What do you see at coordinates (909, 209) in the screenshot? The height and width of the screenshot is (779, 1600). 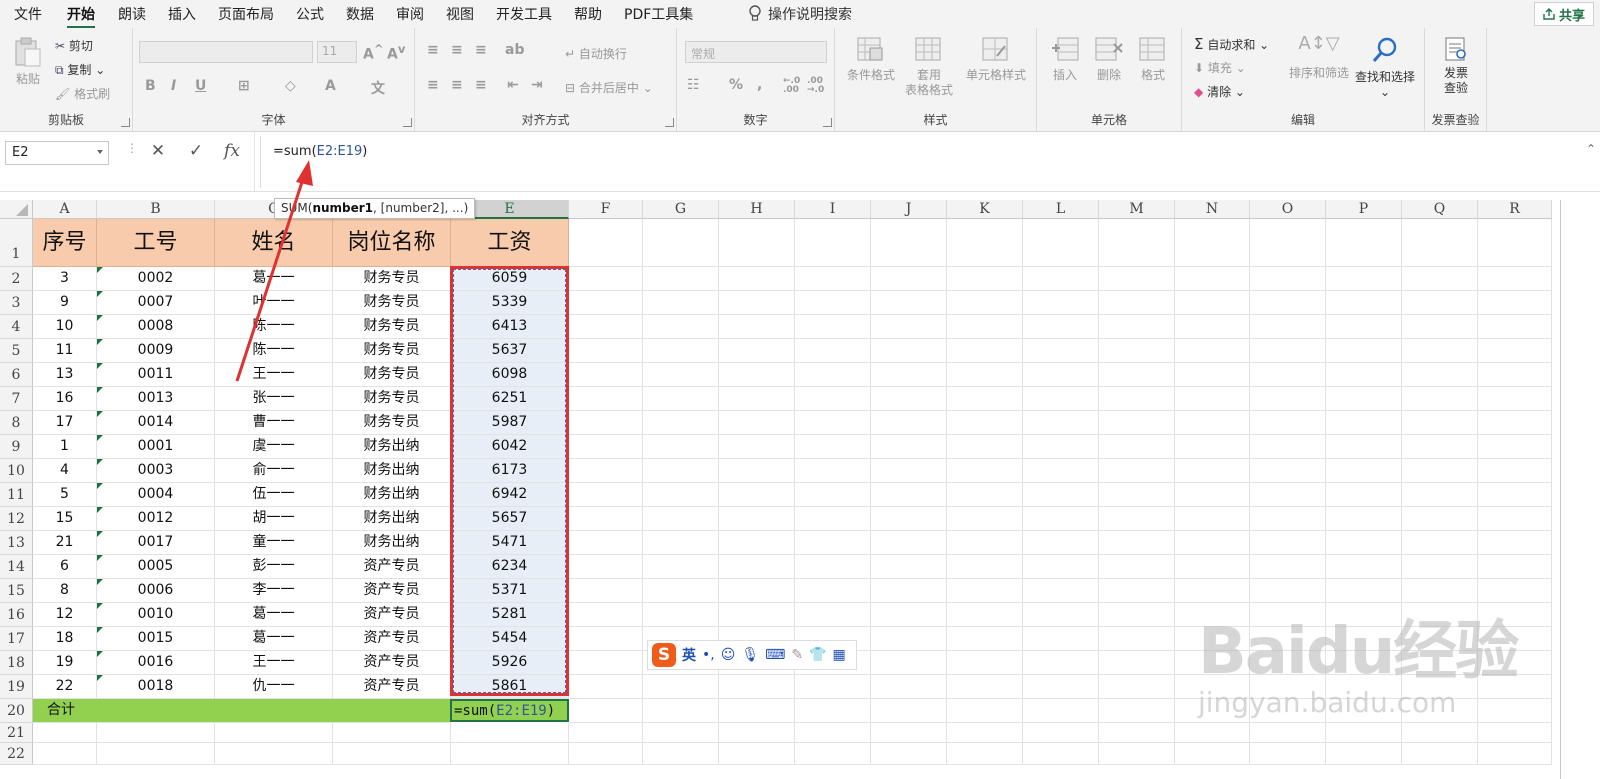 I see `column-header-j: J` at bounding box center [909, 209].